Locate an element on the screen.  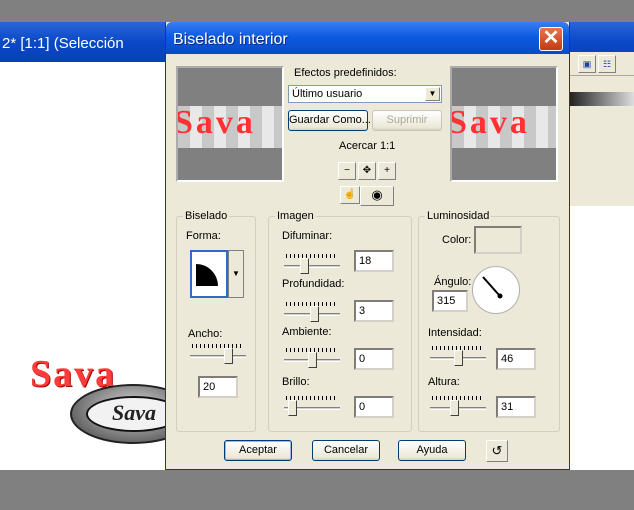
blur-label: Difuminar: is located at coordinates (307, 236).